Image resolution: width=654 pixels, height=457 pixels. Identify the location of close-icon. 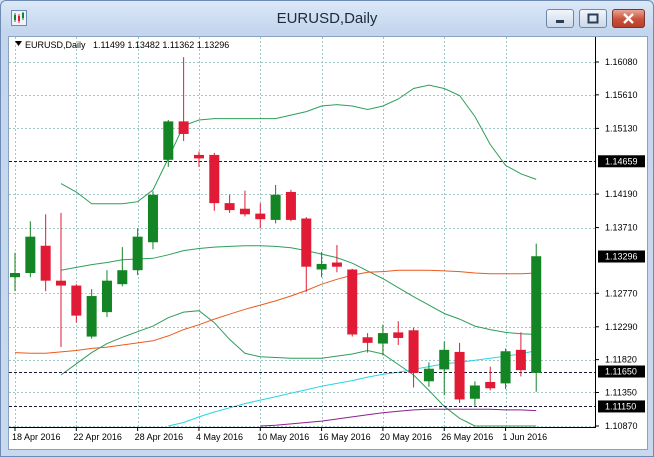
(628, 18).